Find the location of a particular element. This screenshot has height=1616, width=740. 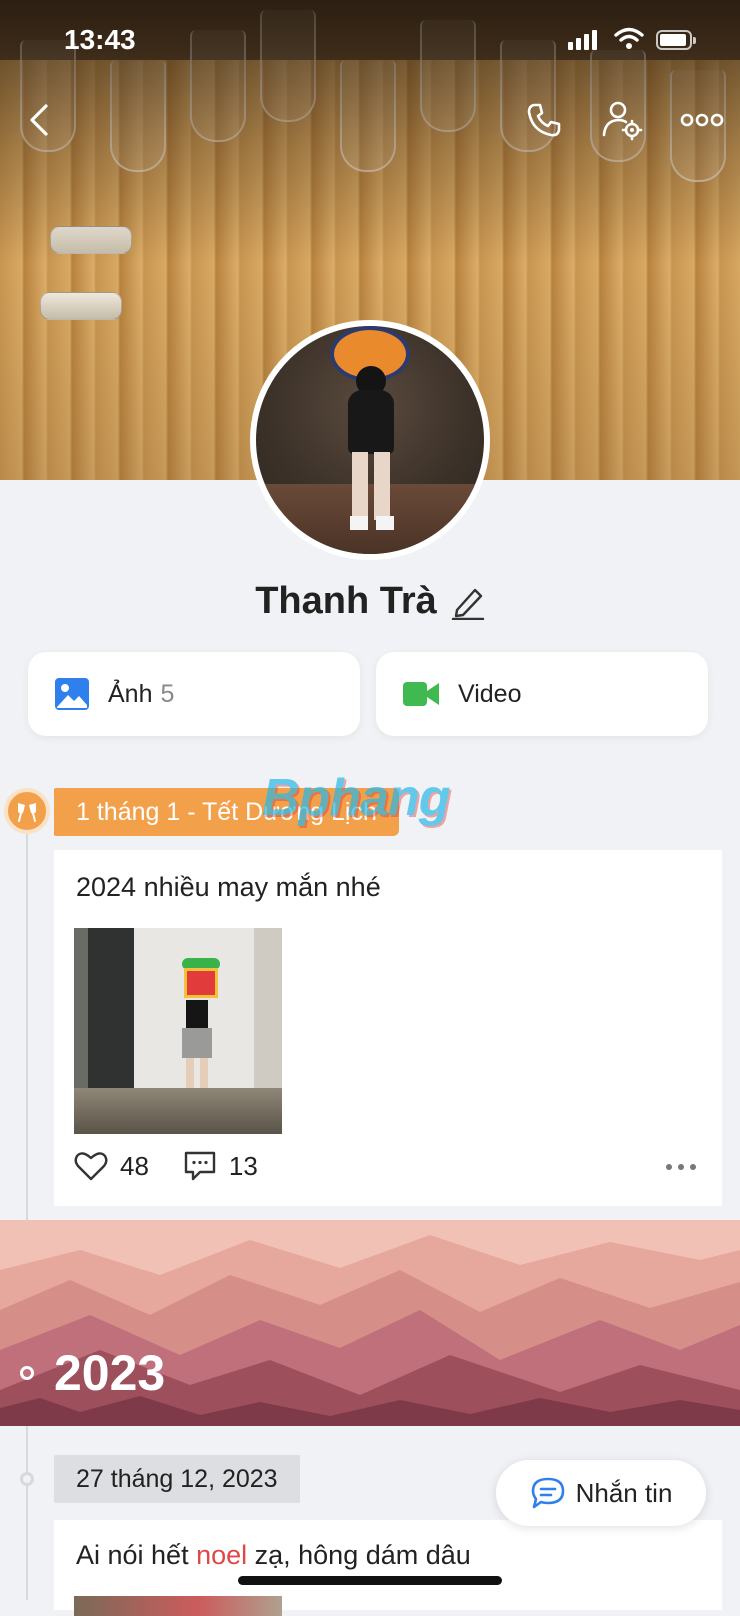

post-photo-floor is located at coordinates (178, 1111).